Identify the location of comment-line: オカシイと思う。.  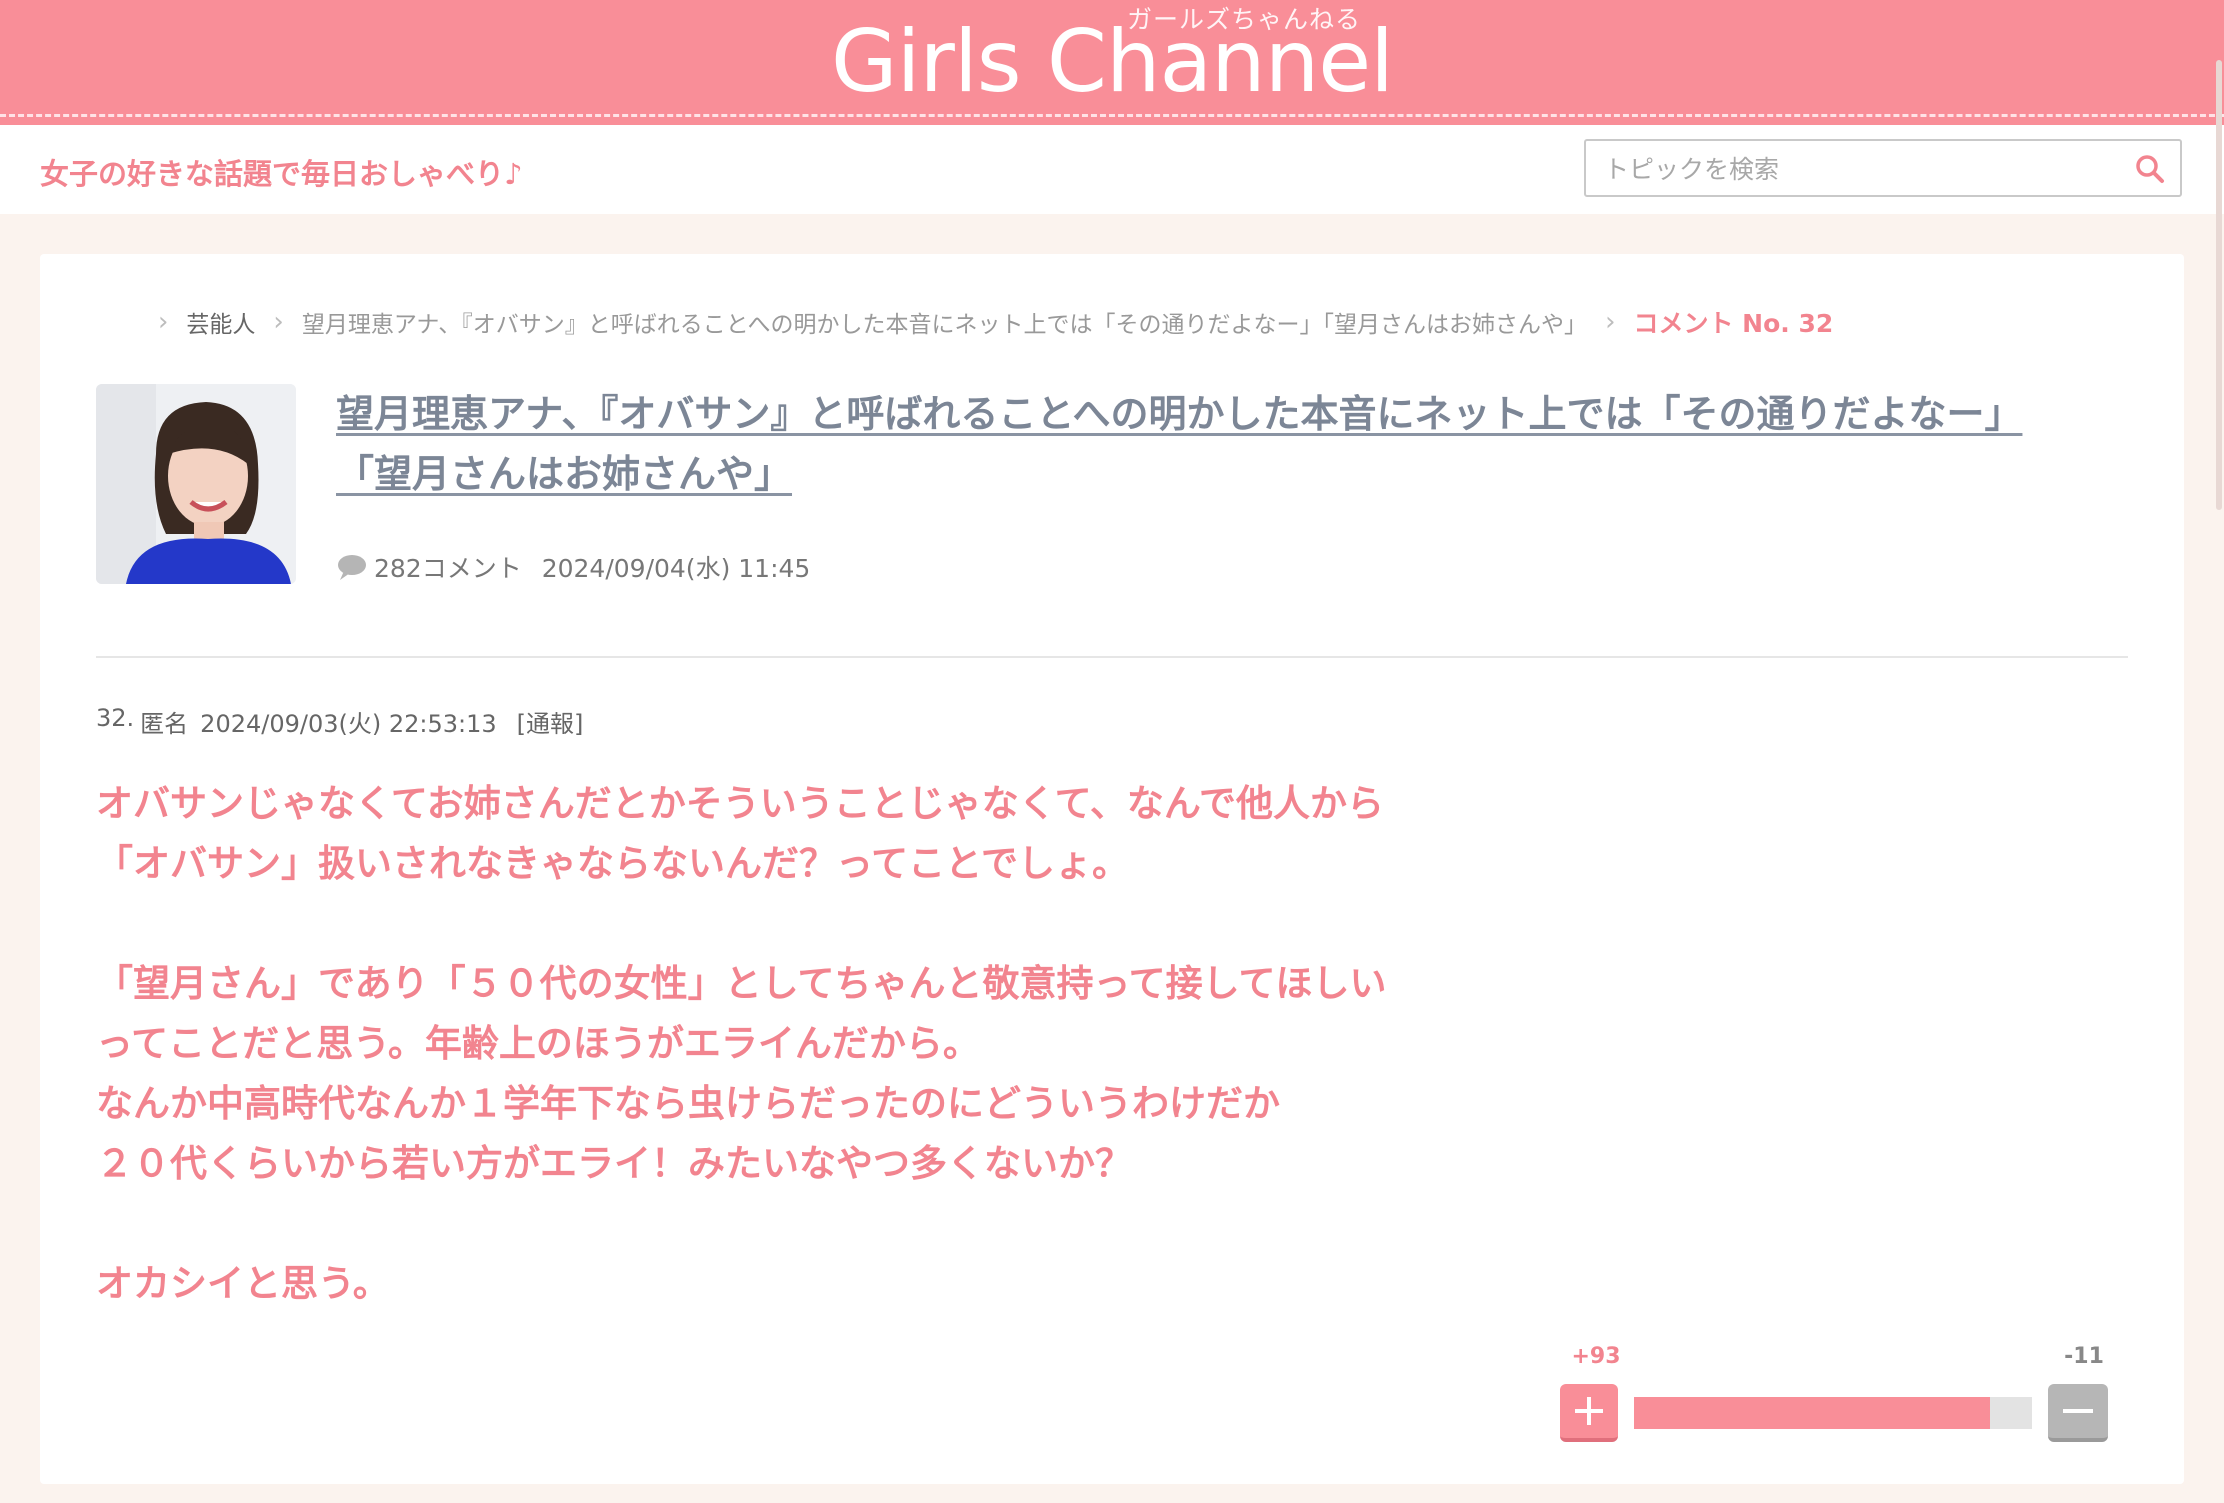
(243, 1283).